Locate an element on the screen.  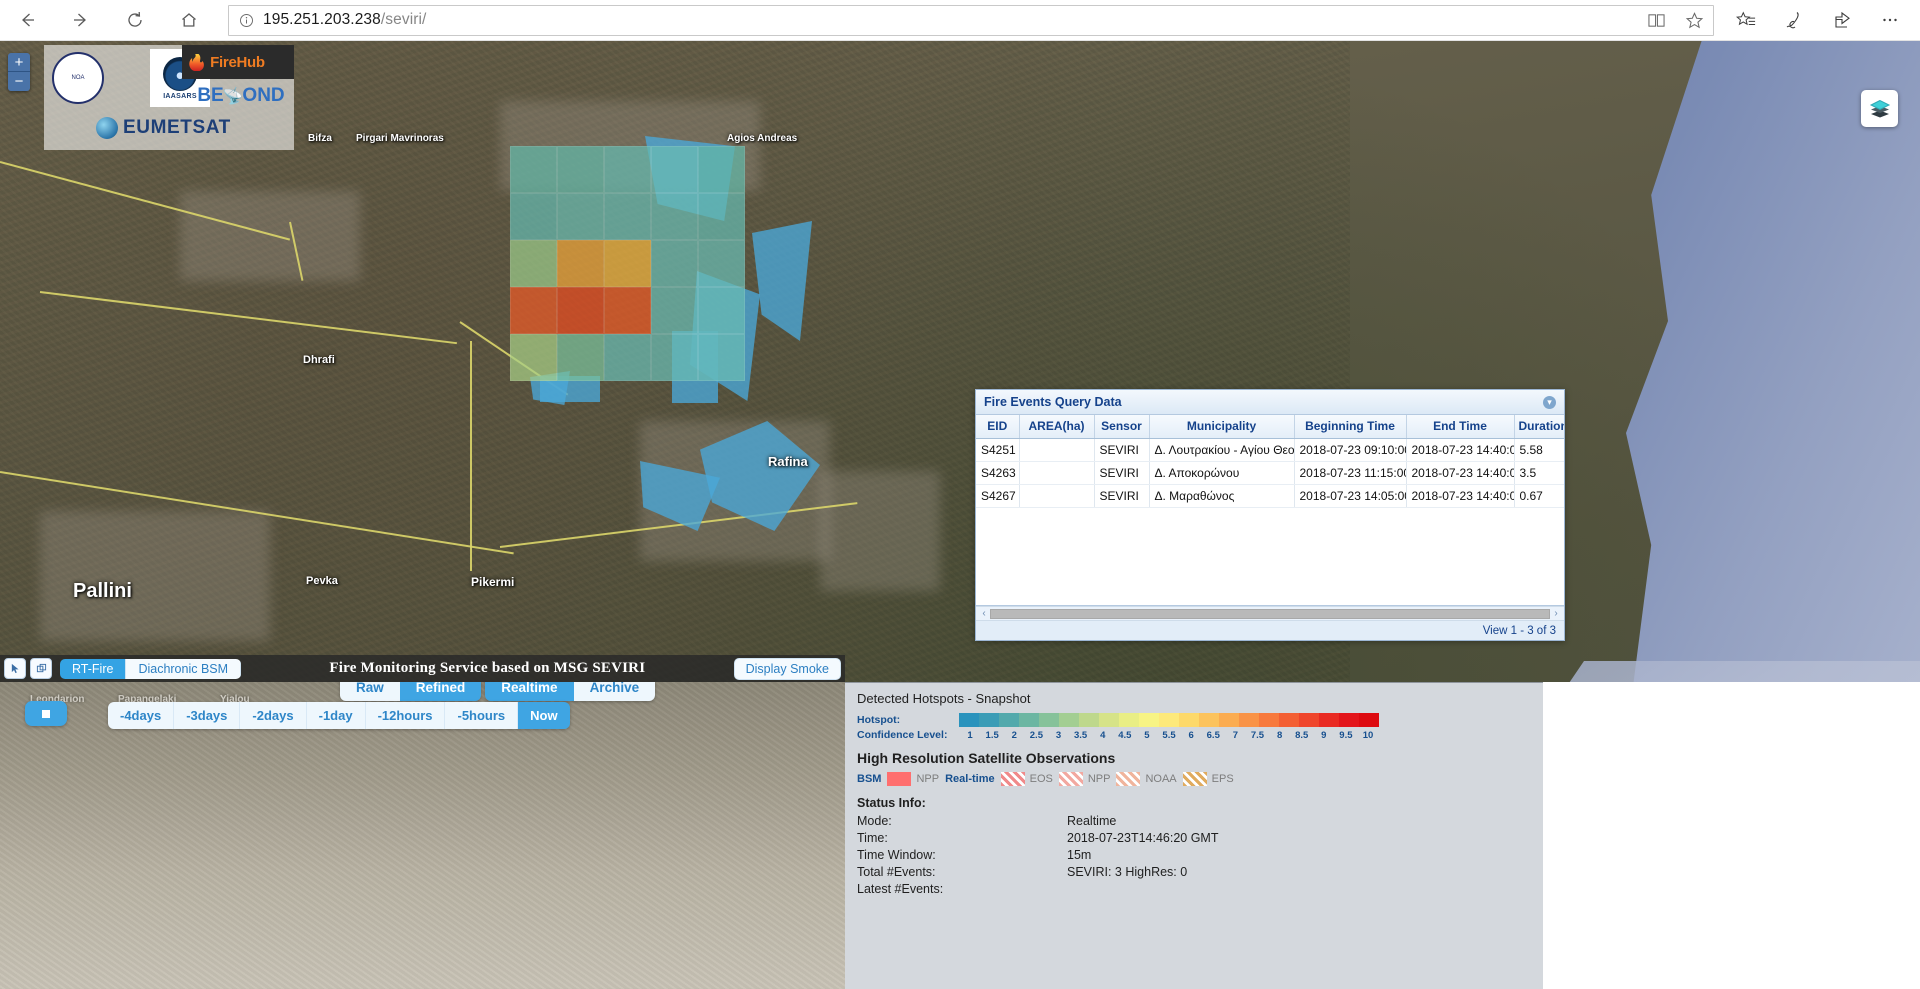
legend-label-npp-1: NPP is located at coordinates (928, 779).